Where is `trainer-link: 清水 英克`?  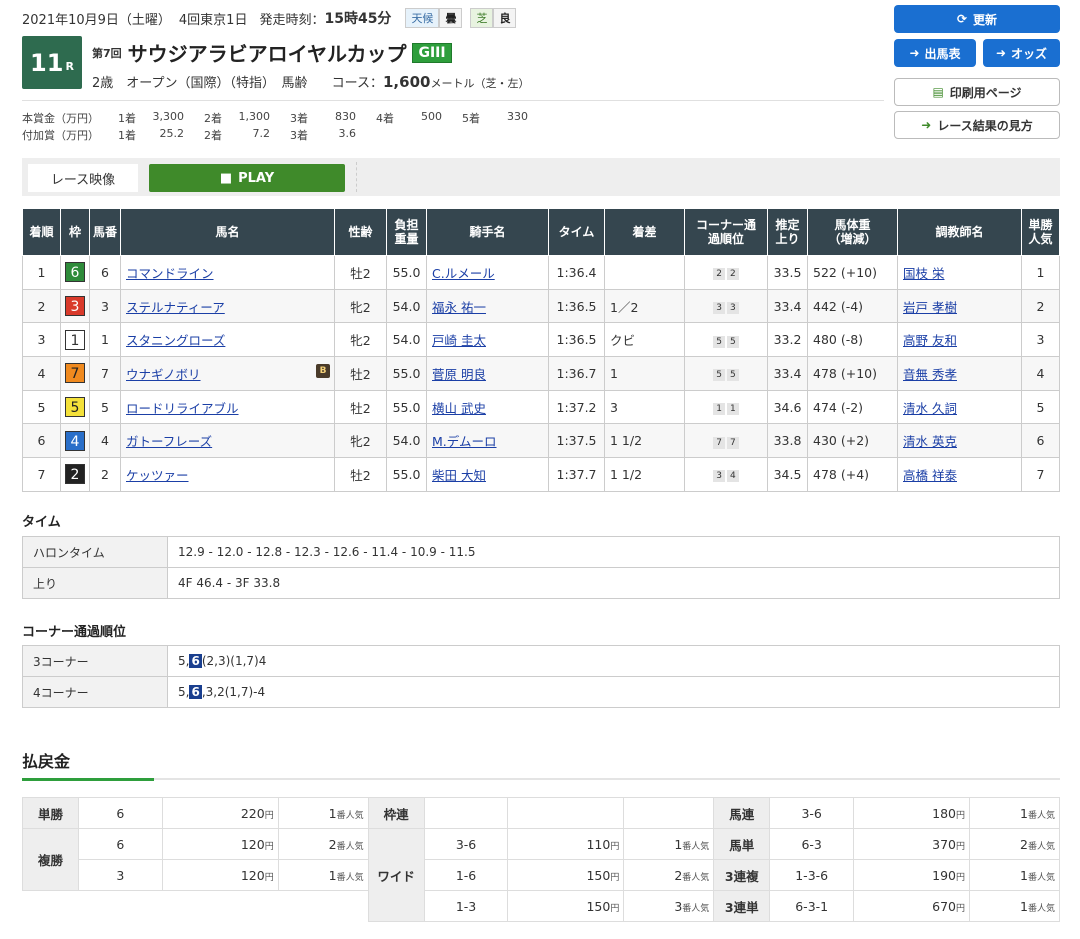 trainer-link: 清水 英克 is located at coordinates (930, 441).